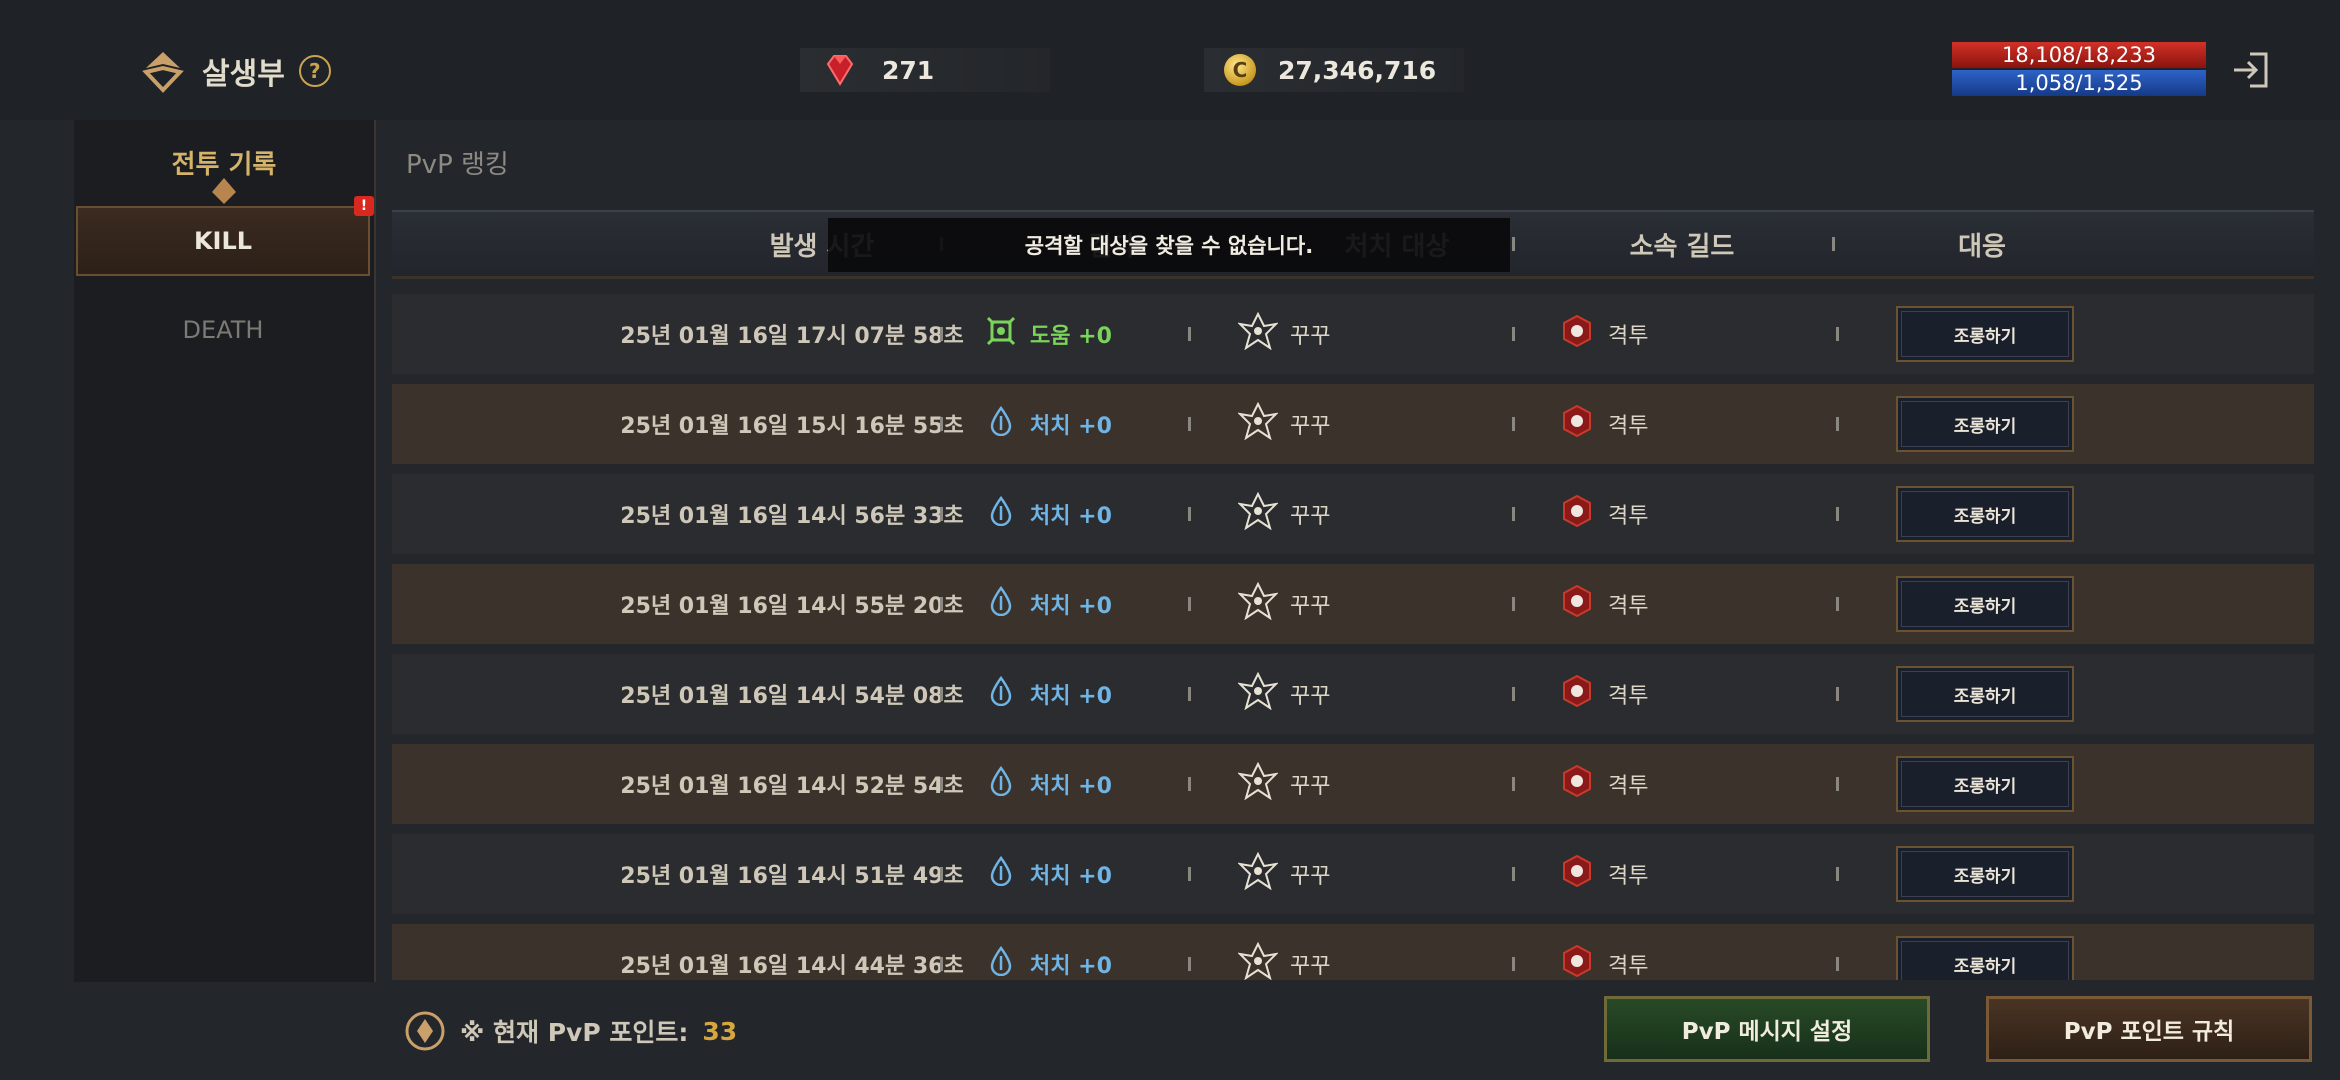 The height and width of the screenshot is (1080, 2340). I want to click on hp-bar: 18,108/18,233, so click(2079, 55).